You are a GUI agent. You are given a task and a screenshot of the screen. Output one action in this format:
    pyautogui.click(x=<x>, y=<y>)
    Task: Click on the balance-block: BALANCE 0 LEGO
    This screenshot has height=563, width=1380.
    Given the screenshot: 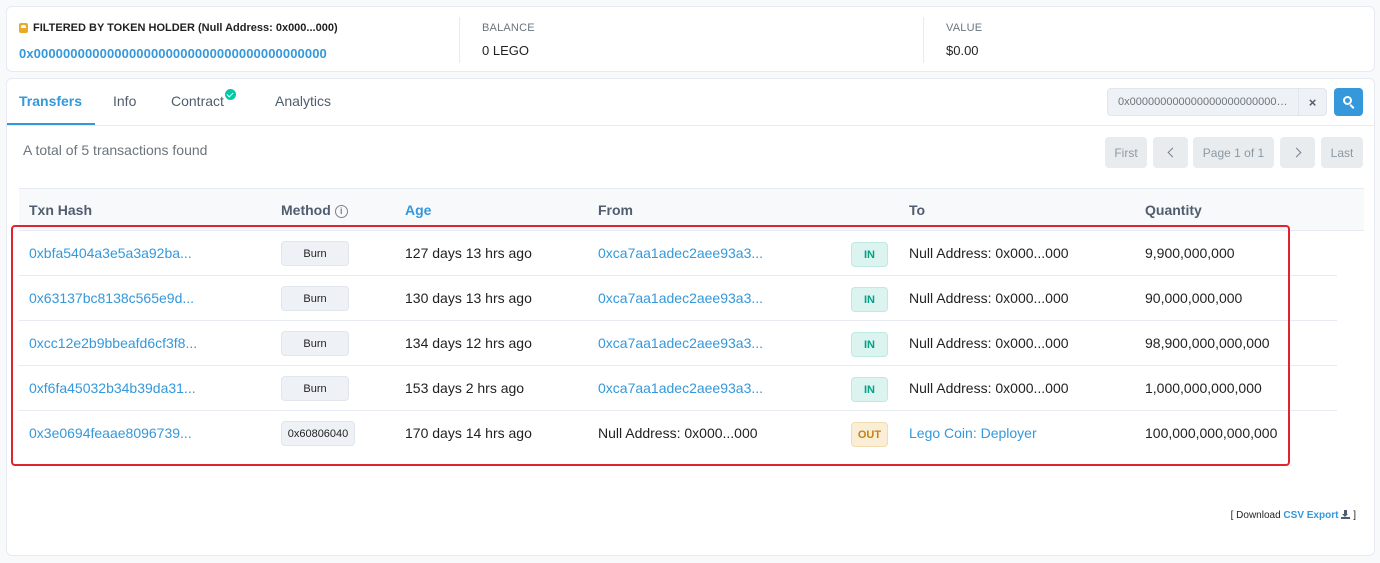 What is the action you would take?
    pyautogui.click(x=692, y=40)
    